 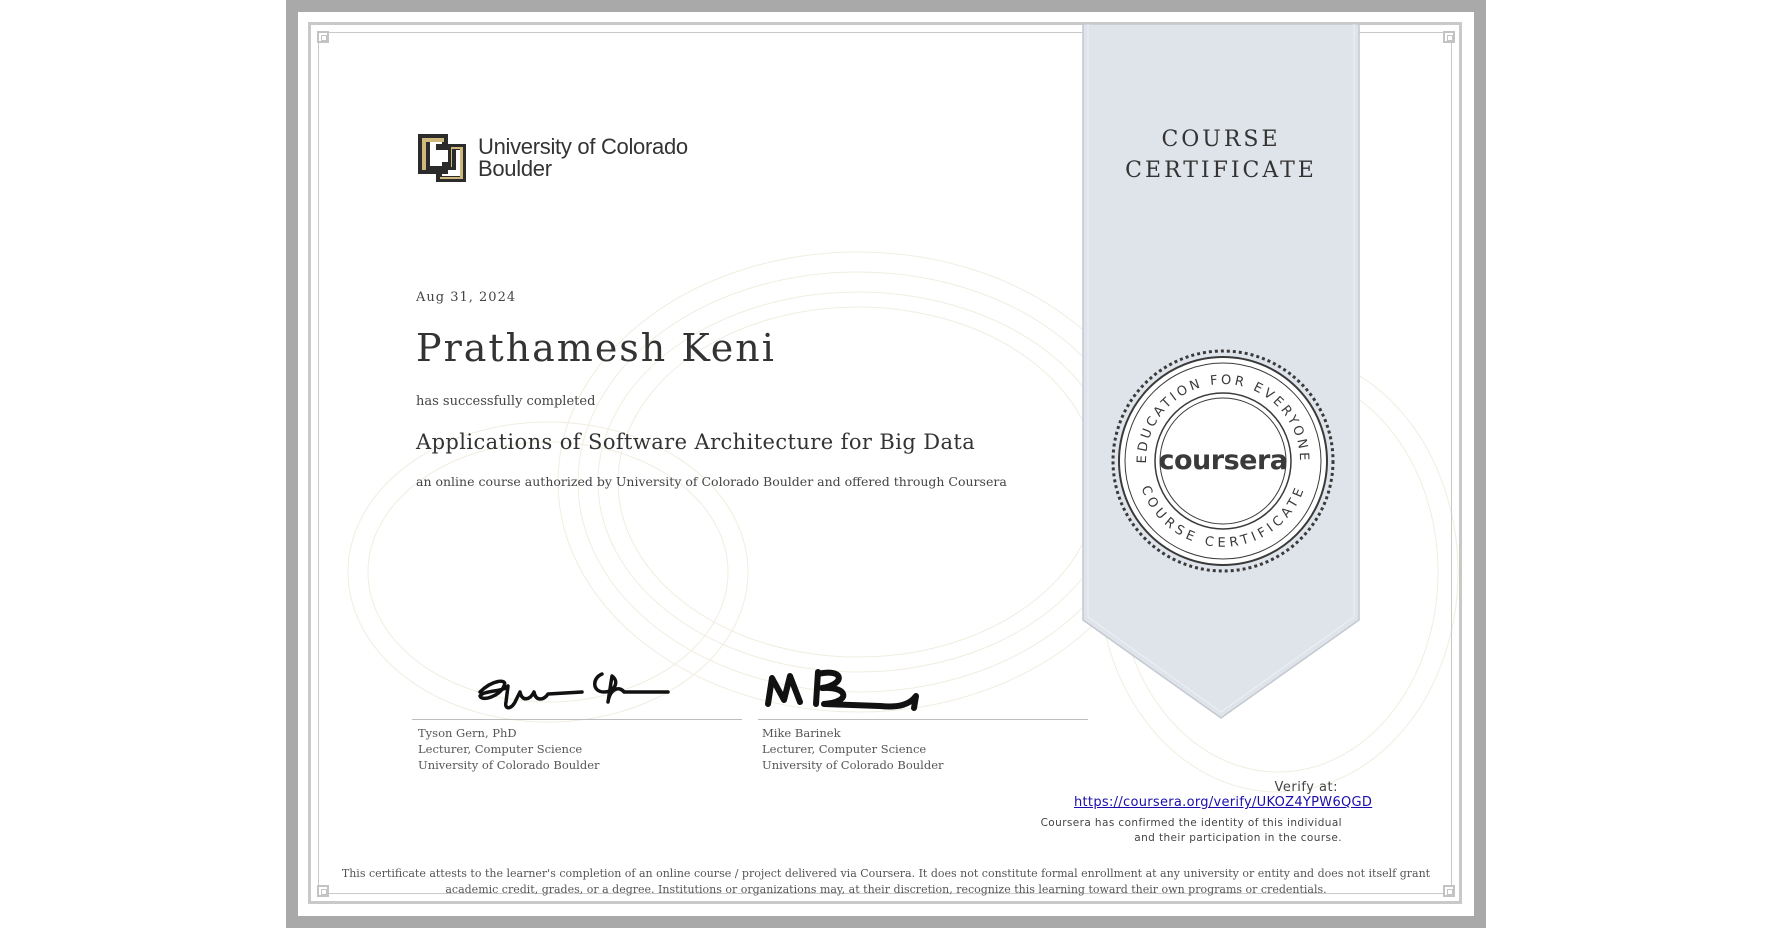 I want to click on university-logo: University of Colorado Boulder, so click(x=552, y=158).